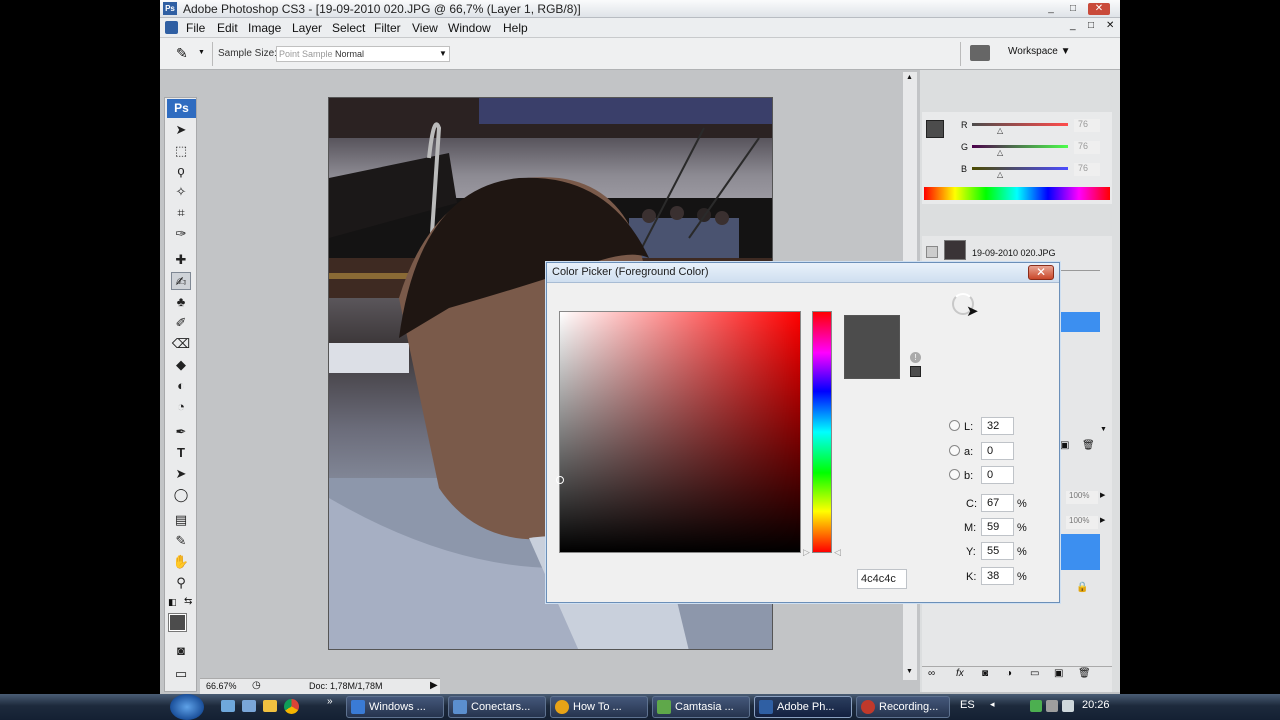 The image size is (1280, 720). Describe the element at coordinates (181, 495) in the screenshot. I see `shape-tool-icon: ◯` at that location.